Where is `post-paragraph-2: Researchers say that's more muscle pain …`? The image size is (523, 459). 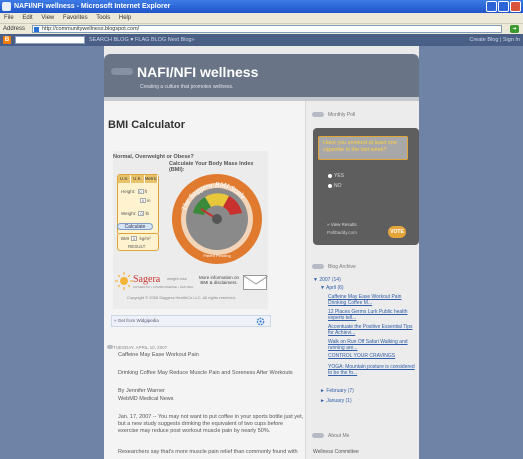
post-paragraph-2: Researchers say that's more muscle pain … is located at coordinates (208, 452).